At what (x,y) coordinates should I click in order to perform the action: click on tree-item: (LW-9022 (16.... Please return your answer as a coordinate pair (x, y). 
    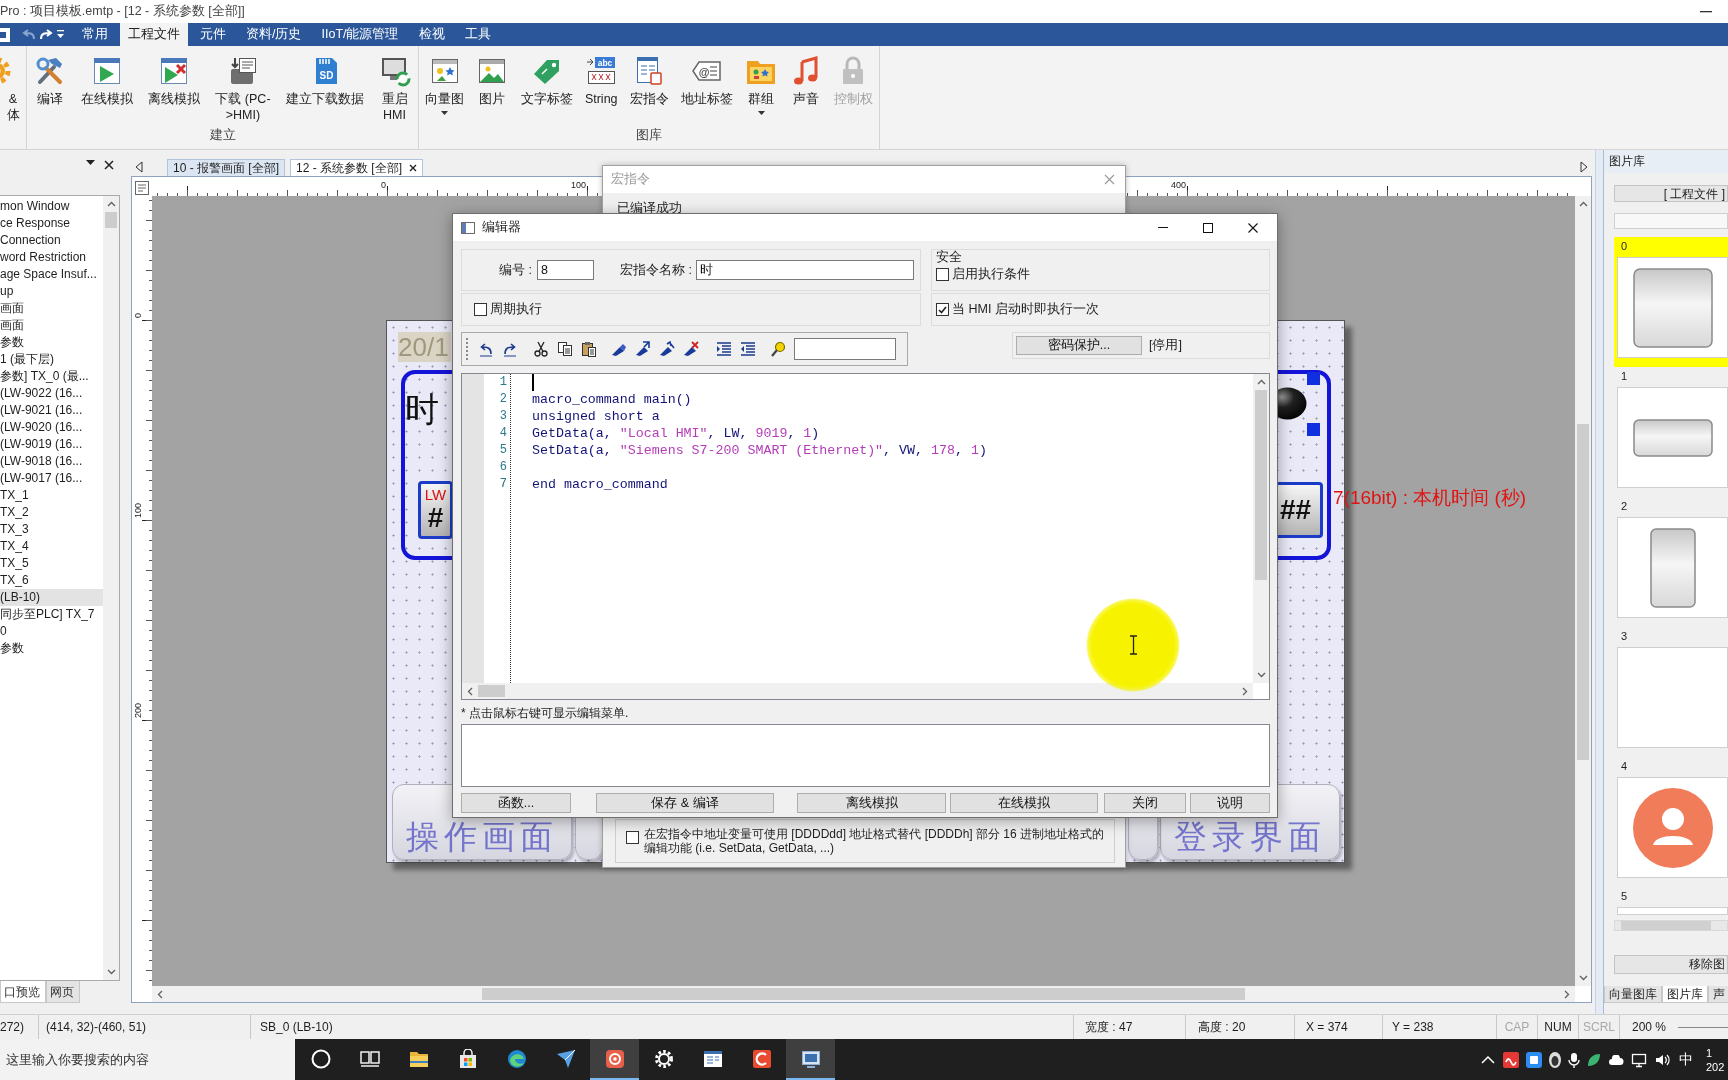
    Looking at the image, I should click on (51, 393).